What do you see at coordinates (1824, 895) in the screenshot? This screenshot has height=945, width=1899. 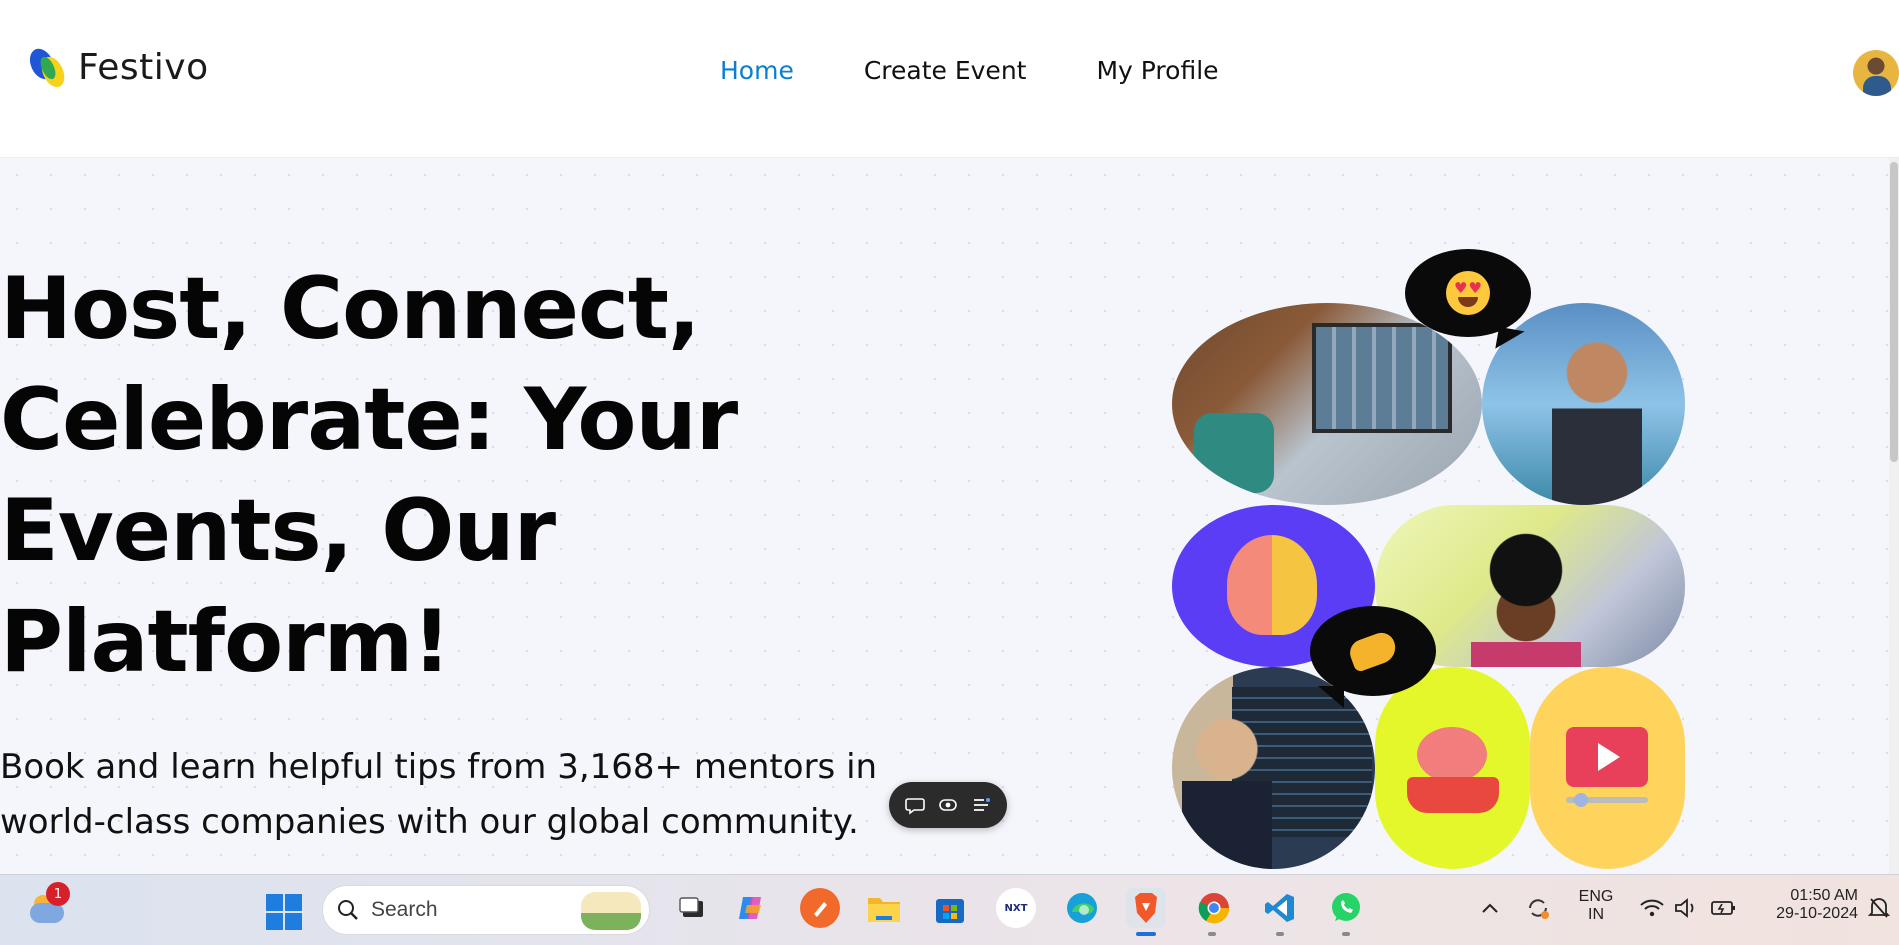 I see `clock-time: 01:50 AM` at bounding box center [1824, 895].